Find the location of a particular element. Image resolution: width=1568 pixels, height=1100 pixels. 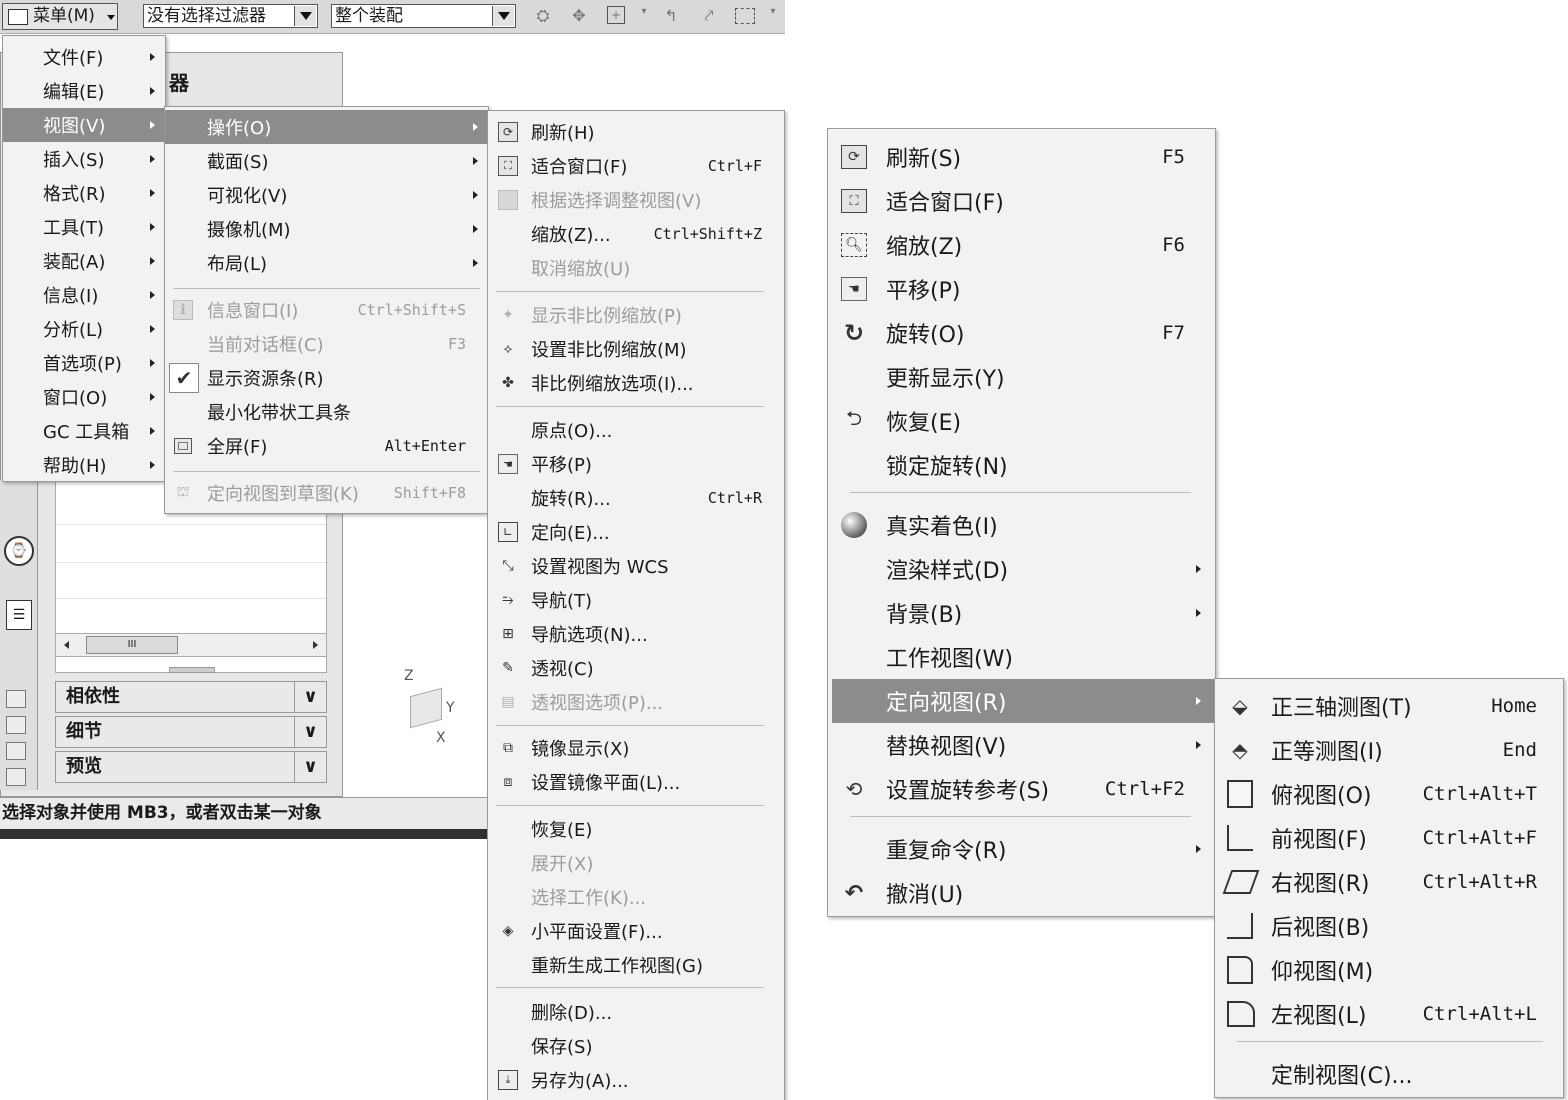

ctx-fit-window: ⛶ 适合窗口(F) is located at coordinates (1021, 201).